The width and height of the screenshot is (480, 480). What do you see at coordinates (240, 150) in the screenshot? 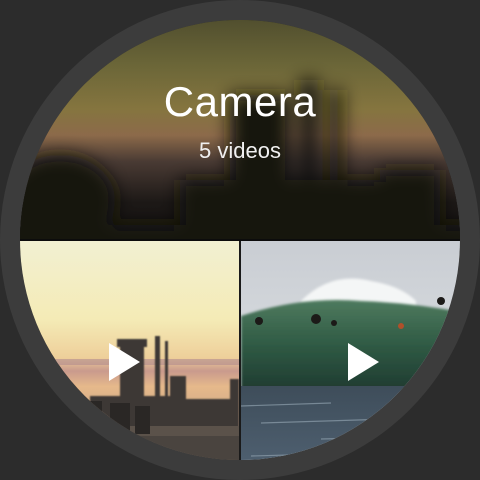
I see `video-count: 5 videos` at bounding box center [240, 150].